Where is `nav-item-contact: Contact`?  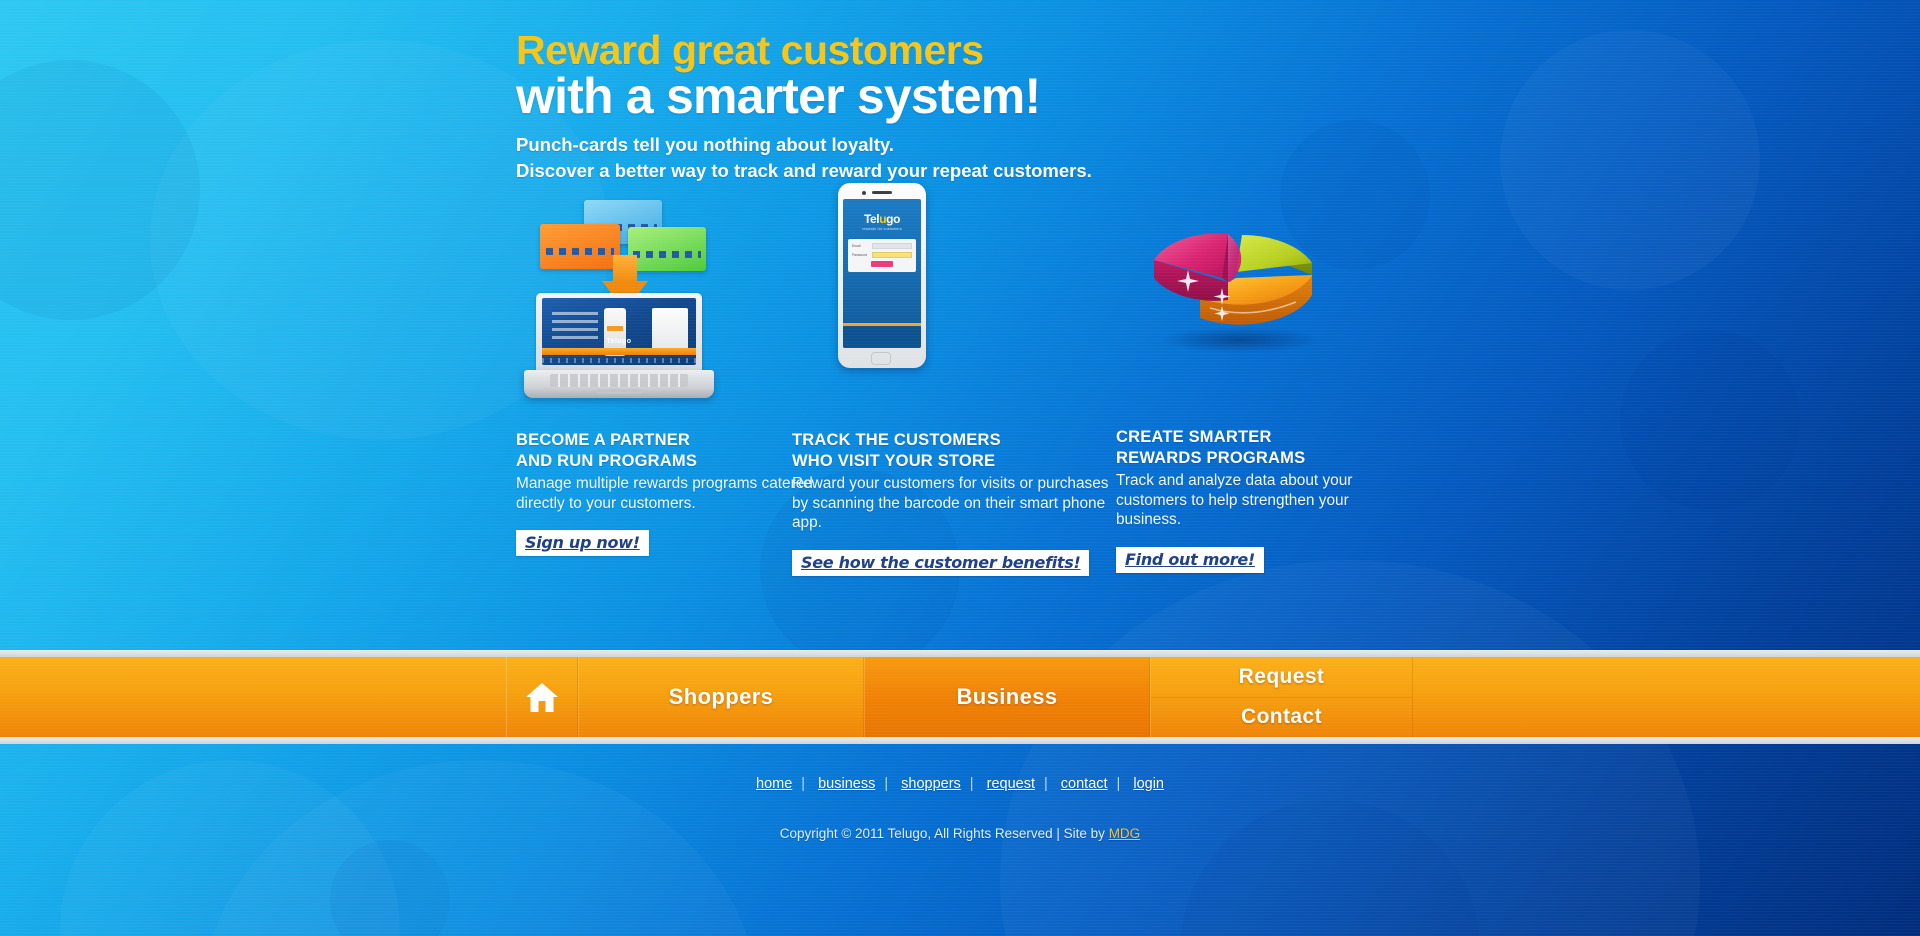 nav-item-contact: Contact is located at coordinates (1281, 718).